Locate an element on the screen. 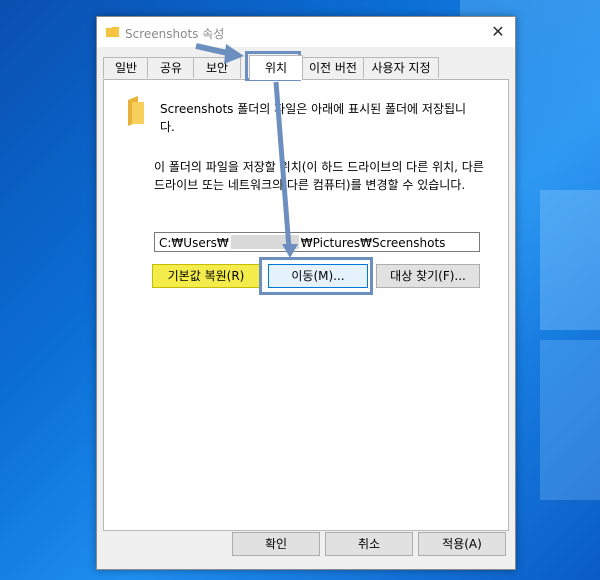 The height and width of the screenshot is (580, 600). ok-button: 확인 is located at coordinates (276, 544).